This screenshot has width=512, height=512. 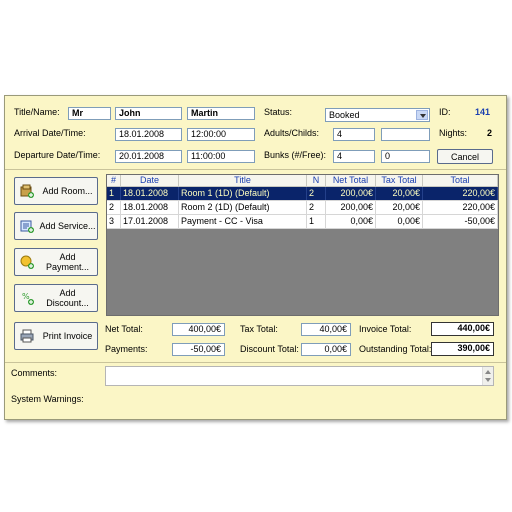 What do you see at coordinates (292, 133) in the screenshot?
I see `adults-childs-label: Adults/Childs:` at bounding box center [292, 133].